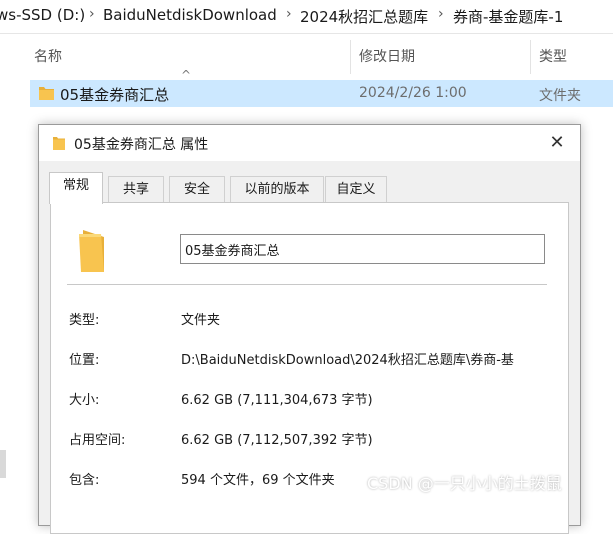  I want to click on breadcrumb-current-folder: 券商-基金题库-1, so click(508, 16).